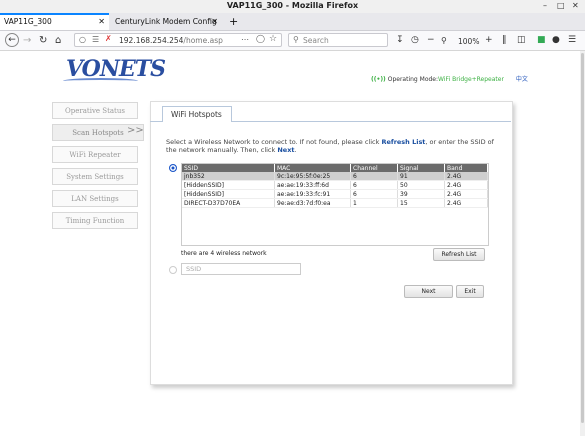 The height and width of the screenshot is (436, 585). Describe the element at coordinates (421, 185) in the screenshot. I see `cell-signal: 50` at that location.